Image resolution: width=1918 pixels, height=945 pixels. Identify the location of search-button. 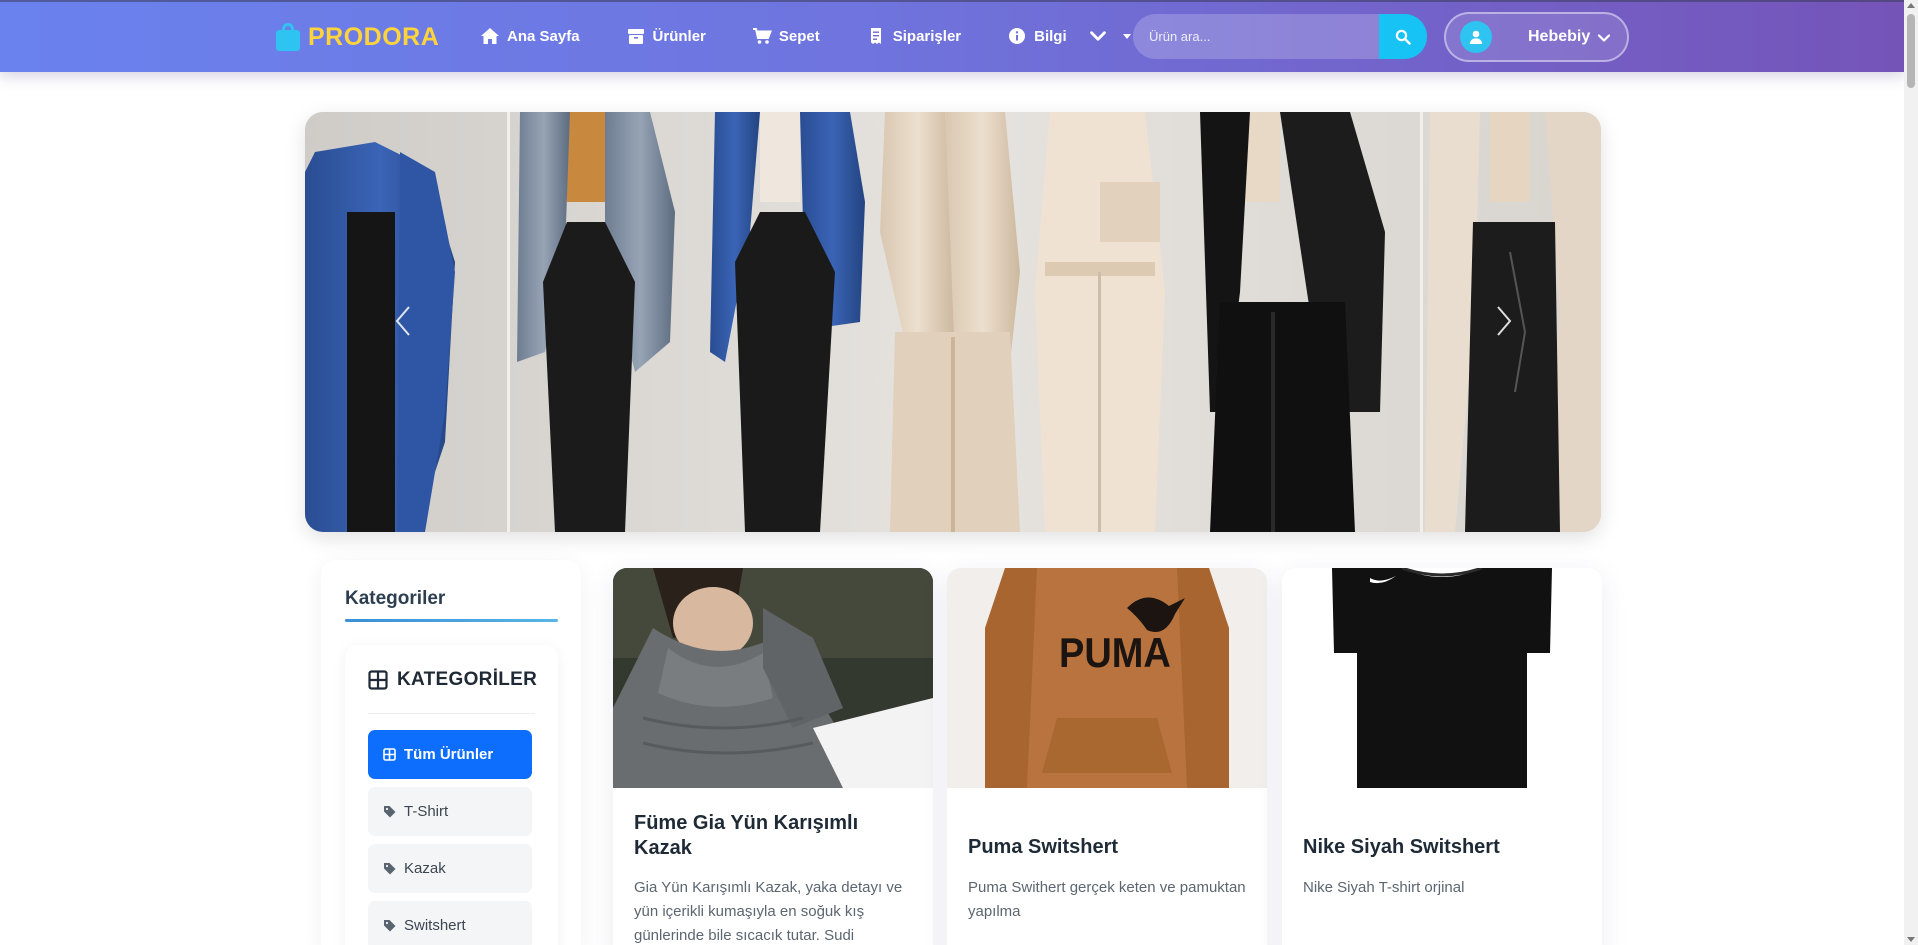
(1403, 36).